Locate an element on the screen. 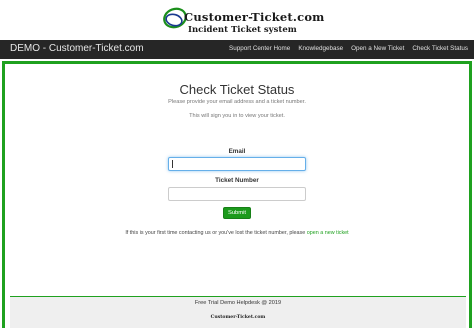  ticket-number-label: Ticket Number is located at coordinates (237, 180).